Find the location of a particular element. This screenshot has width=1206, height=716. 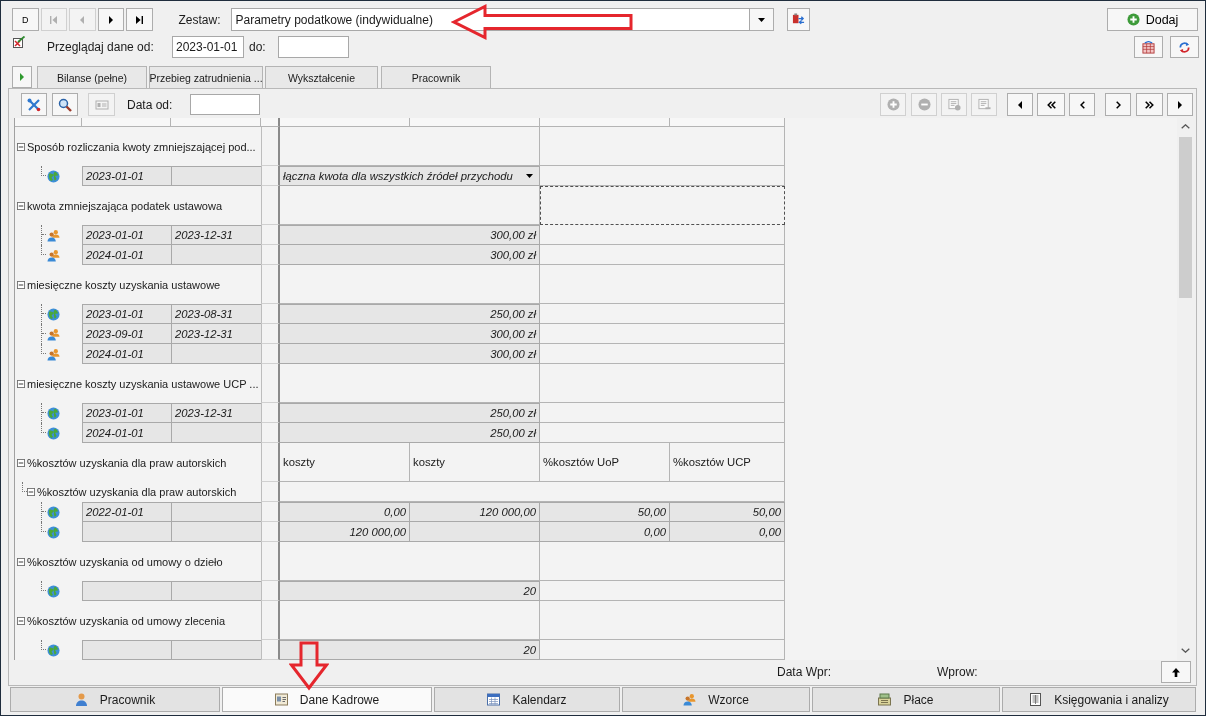

expand-button is located at coordinates (22, 77).